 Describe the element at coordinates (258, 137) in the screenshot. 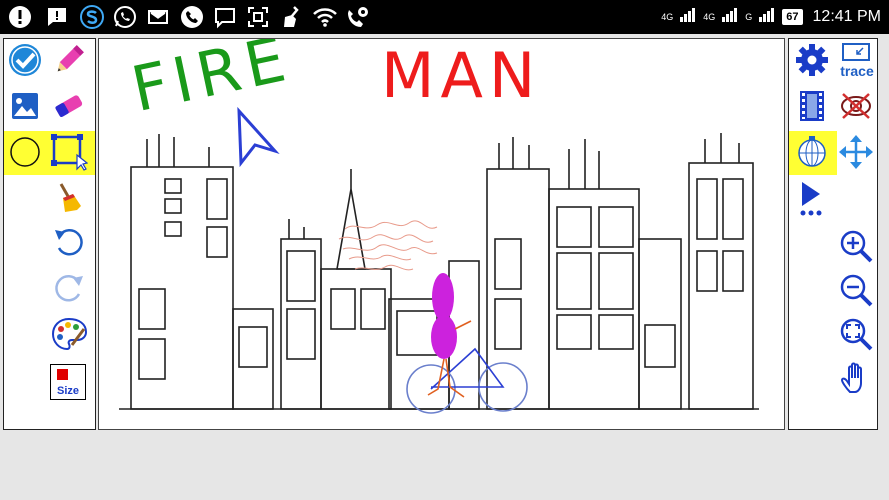

I see `cursor-arrow-icon` at that location.